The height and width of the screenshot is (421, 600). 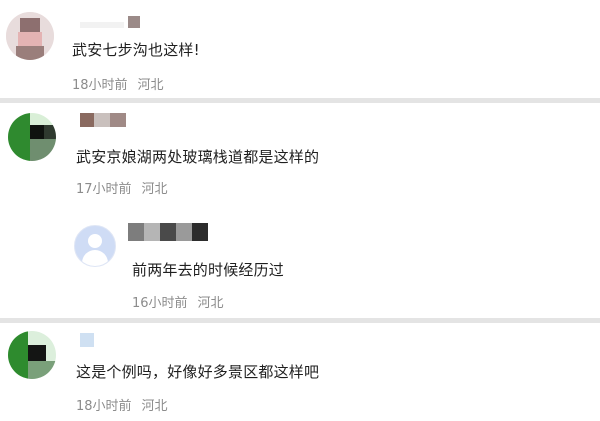 I want to click on reply-time: 16小时前, so click(x=160, y=303).